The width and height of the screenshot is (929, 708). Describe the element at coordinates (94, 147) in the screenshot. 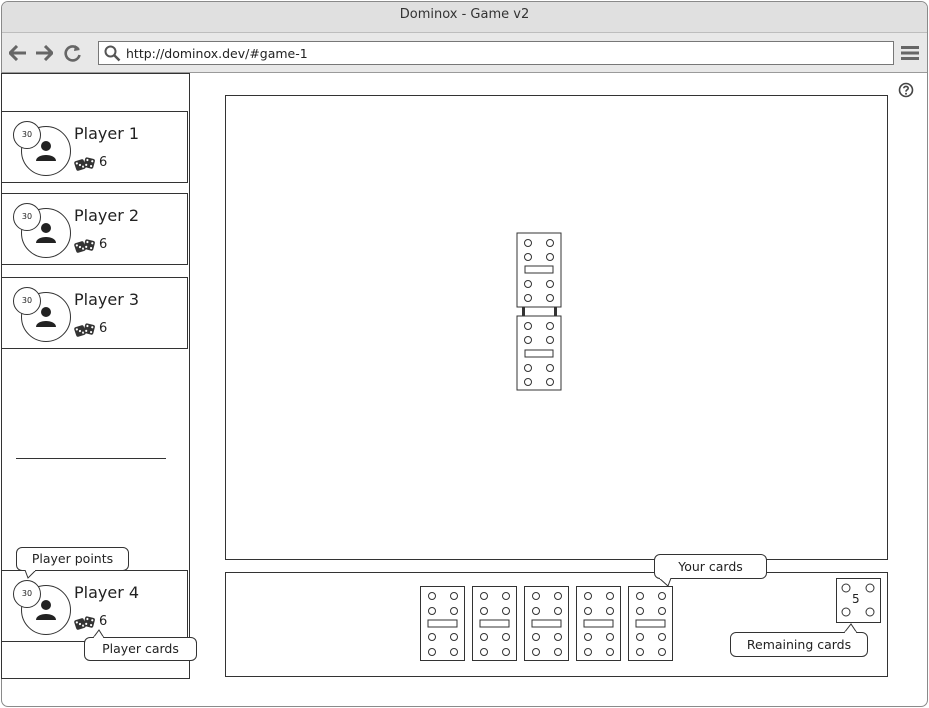

I see `player-card-1: 30 Player 1 6` at that location.